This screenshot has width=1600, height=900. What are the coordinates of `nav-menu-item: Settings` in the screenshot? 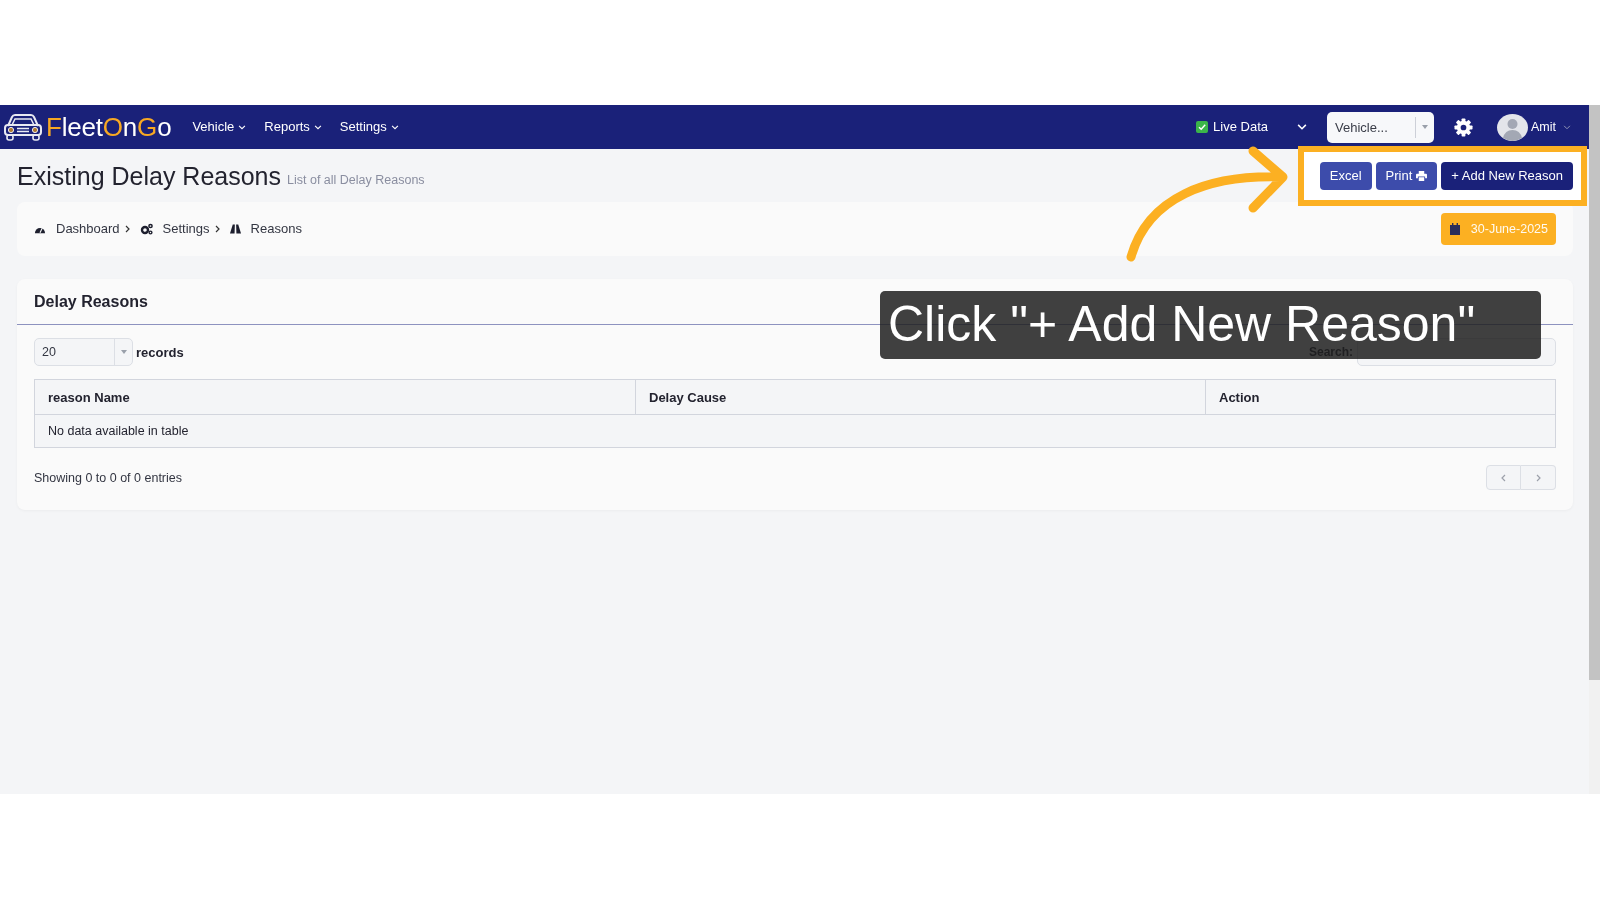 It's located at (369, 127).